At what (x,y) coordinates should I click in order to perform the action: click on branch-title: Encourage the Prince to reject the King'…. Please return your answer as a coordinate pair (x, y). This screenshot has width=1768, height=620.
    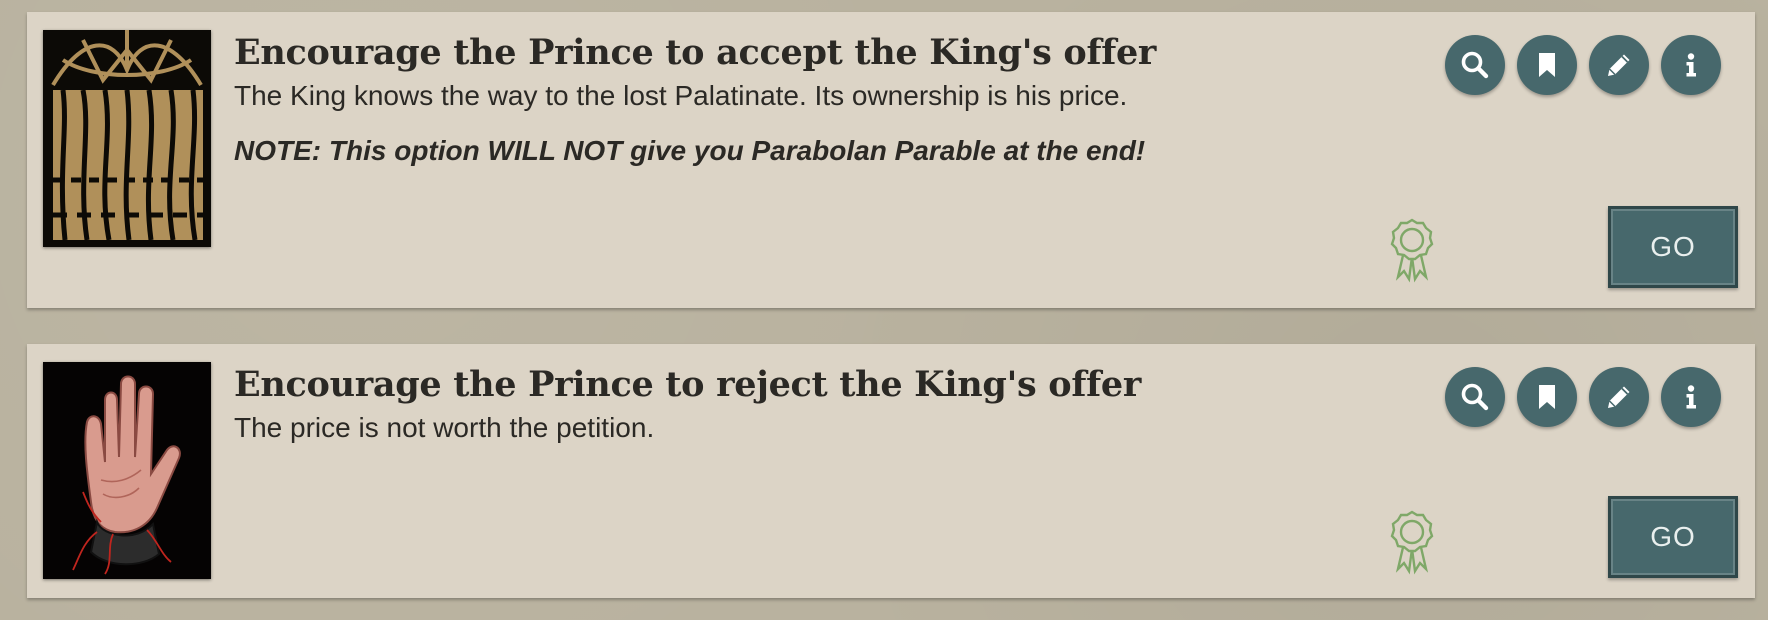
    Looking at the image, I should click on (687, 384).